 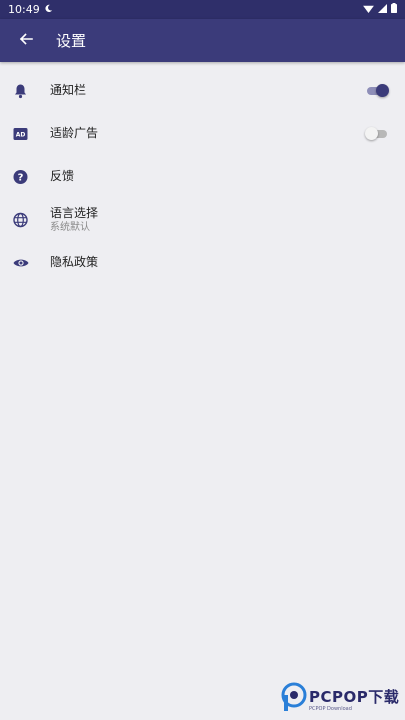 What do you see at coordinates (20, 90) in the screenshot?
I see `bell-icon` at bounding box center [20, 90].